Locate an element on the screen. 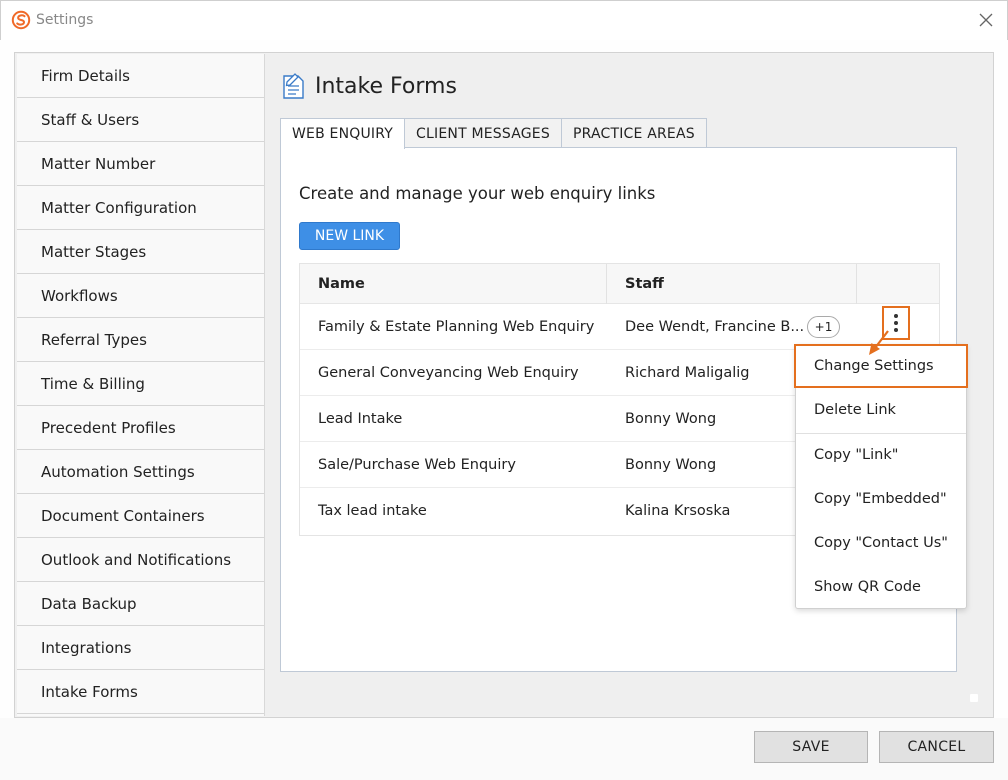 Image resolution: width=1008 pixels, height=780 pixels. sidebar-item-staff-users: Staff & Users is located at coordinates (140, 120).